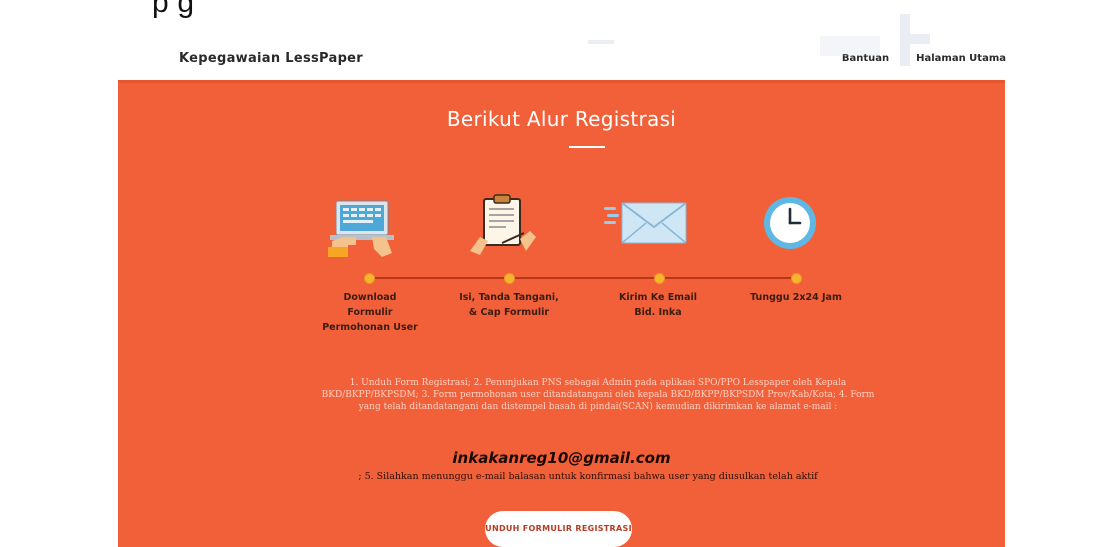  Describe the element at coordinates (173, 9) in the screenshot. I see `caption-text: p g` at that location.